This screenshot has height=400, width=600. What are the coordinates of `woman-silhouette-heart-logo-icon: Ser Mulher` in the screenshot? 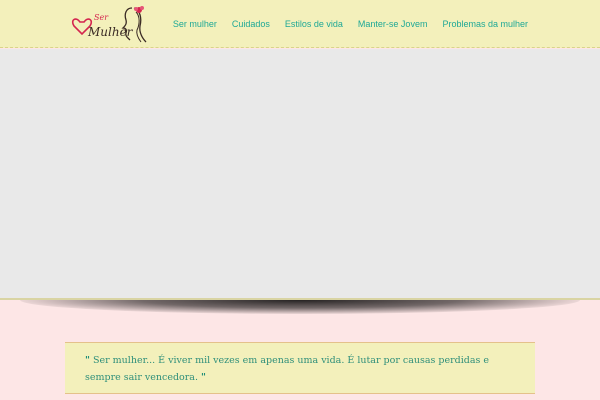 It's located at (109, 24).